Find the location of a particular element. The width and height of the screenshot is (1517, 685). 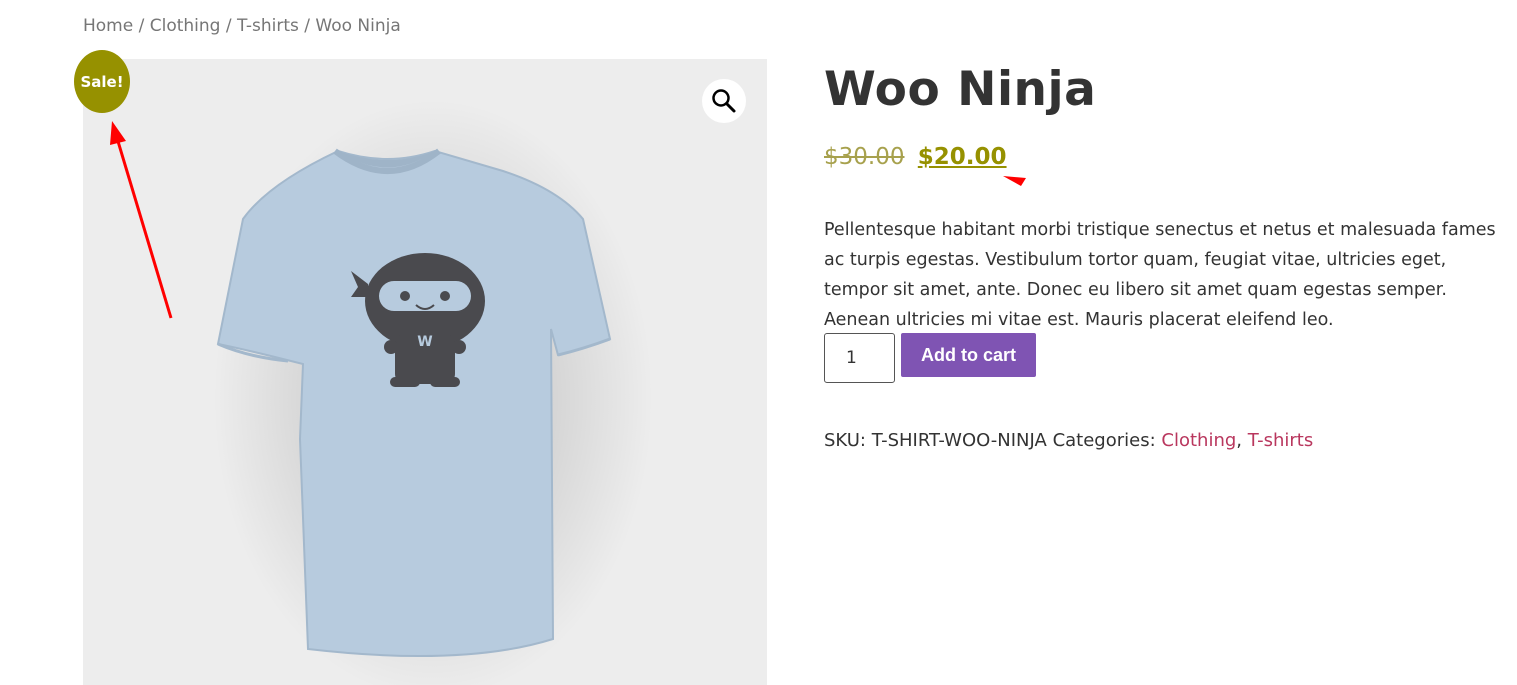

zoom-button is located at coordinates (724, 101).